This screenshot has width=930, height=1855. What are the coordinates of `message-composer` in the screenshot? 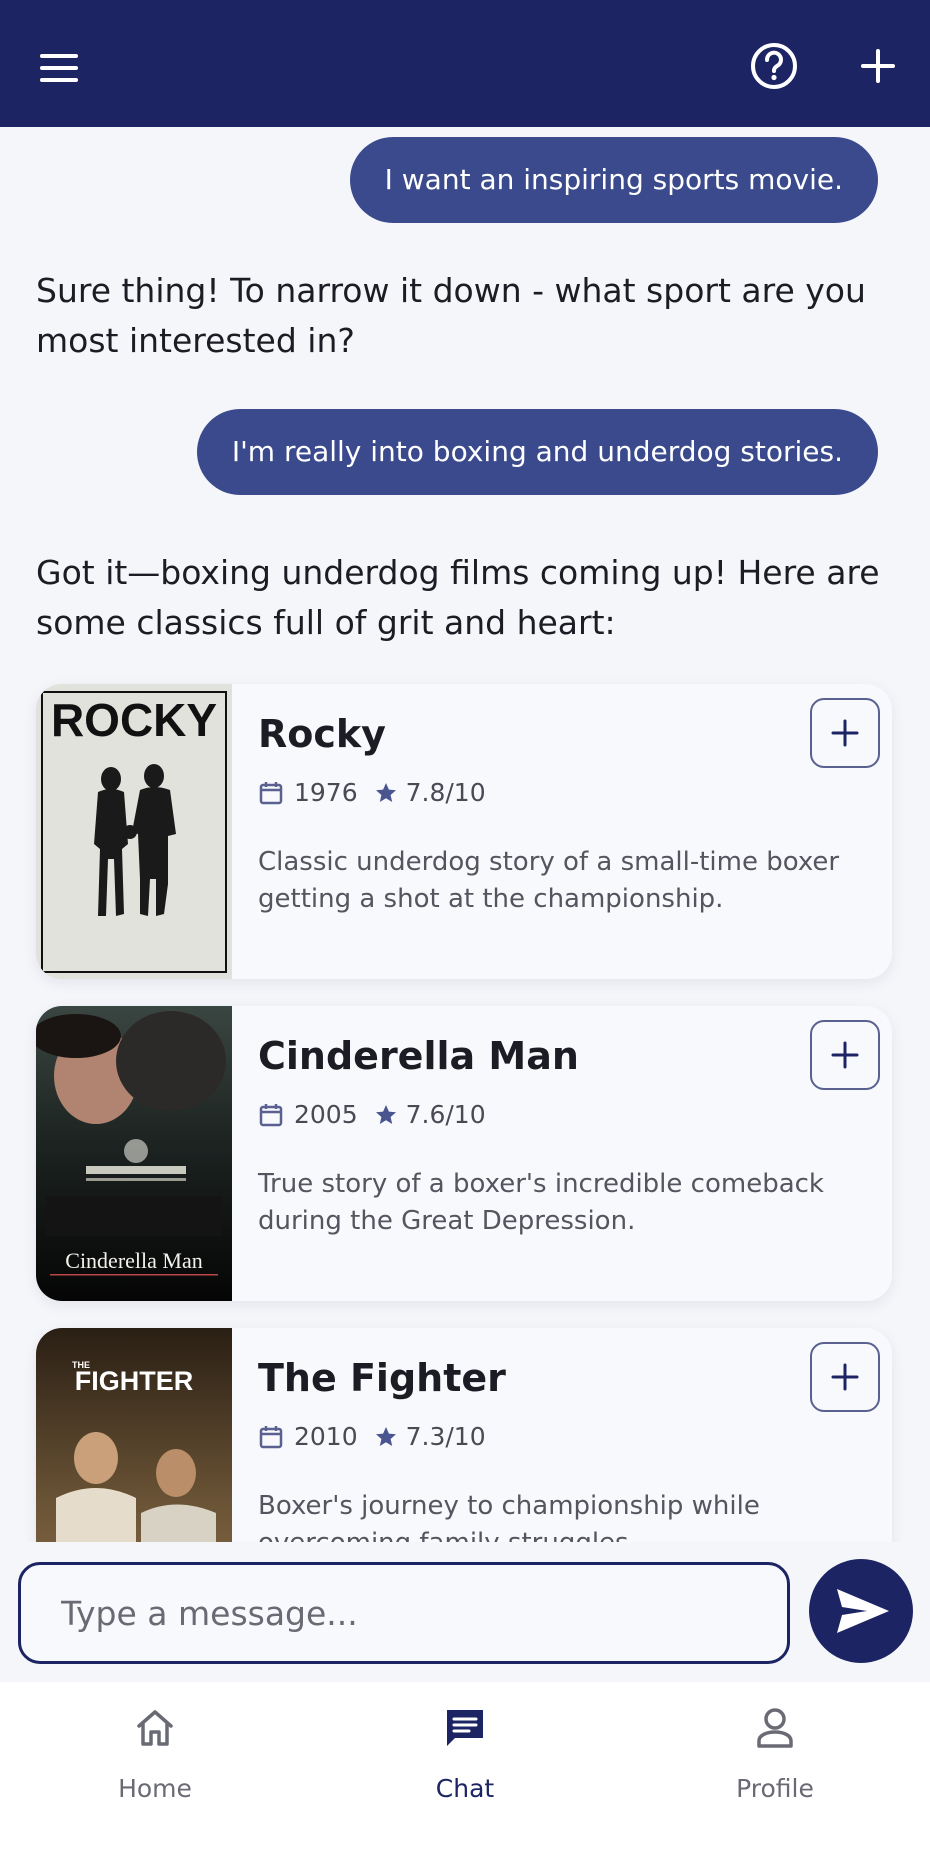 It's located at (465, 1612).